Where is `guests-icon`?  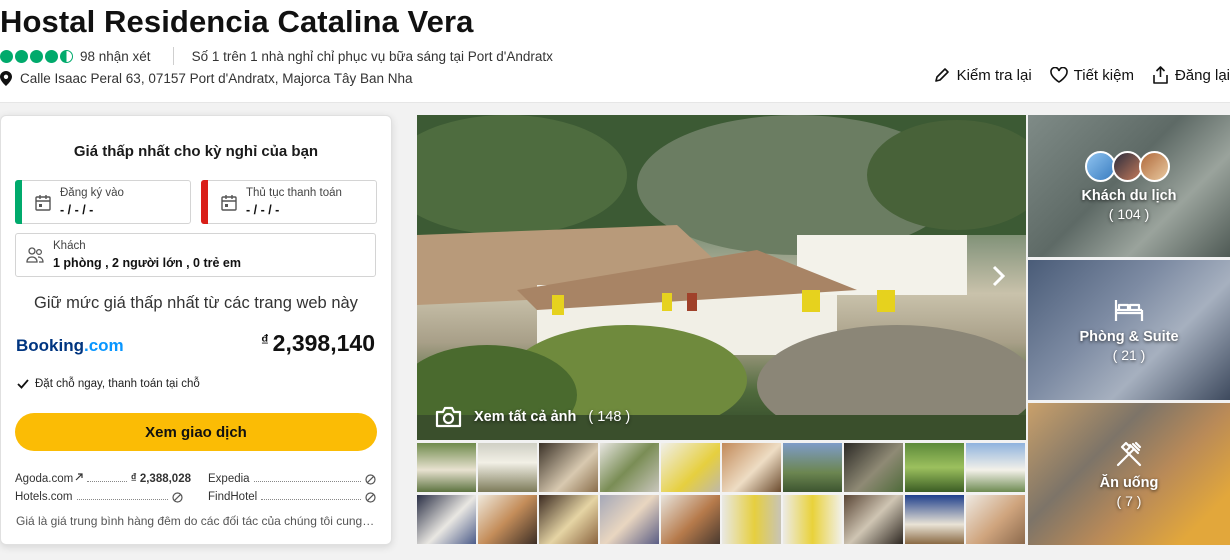 guests-icon is located at coordinates (35, 255).